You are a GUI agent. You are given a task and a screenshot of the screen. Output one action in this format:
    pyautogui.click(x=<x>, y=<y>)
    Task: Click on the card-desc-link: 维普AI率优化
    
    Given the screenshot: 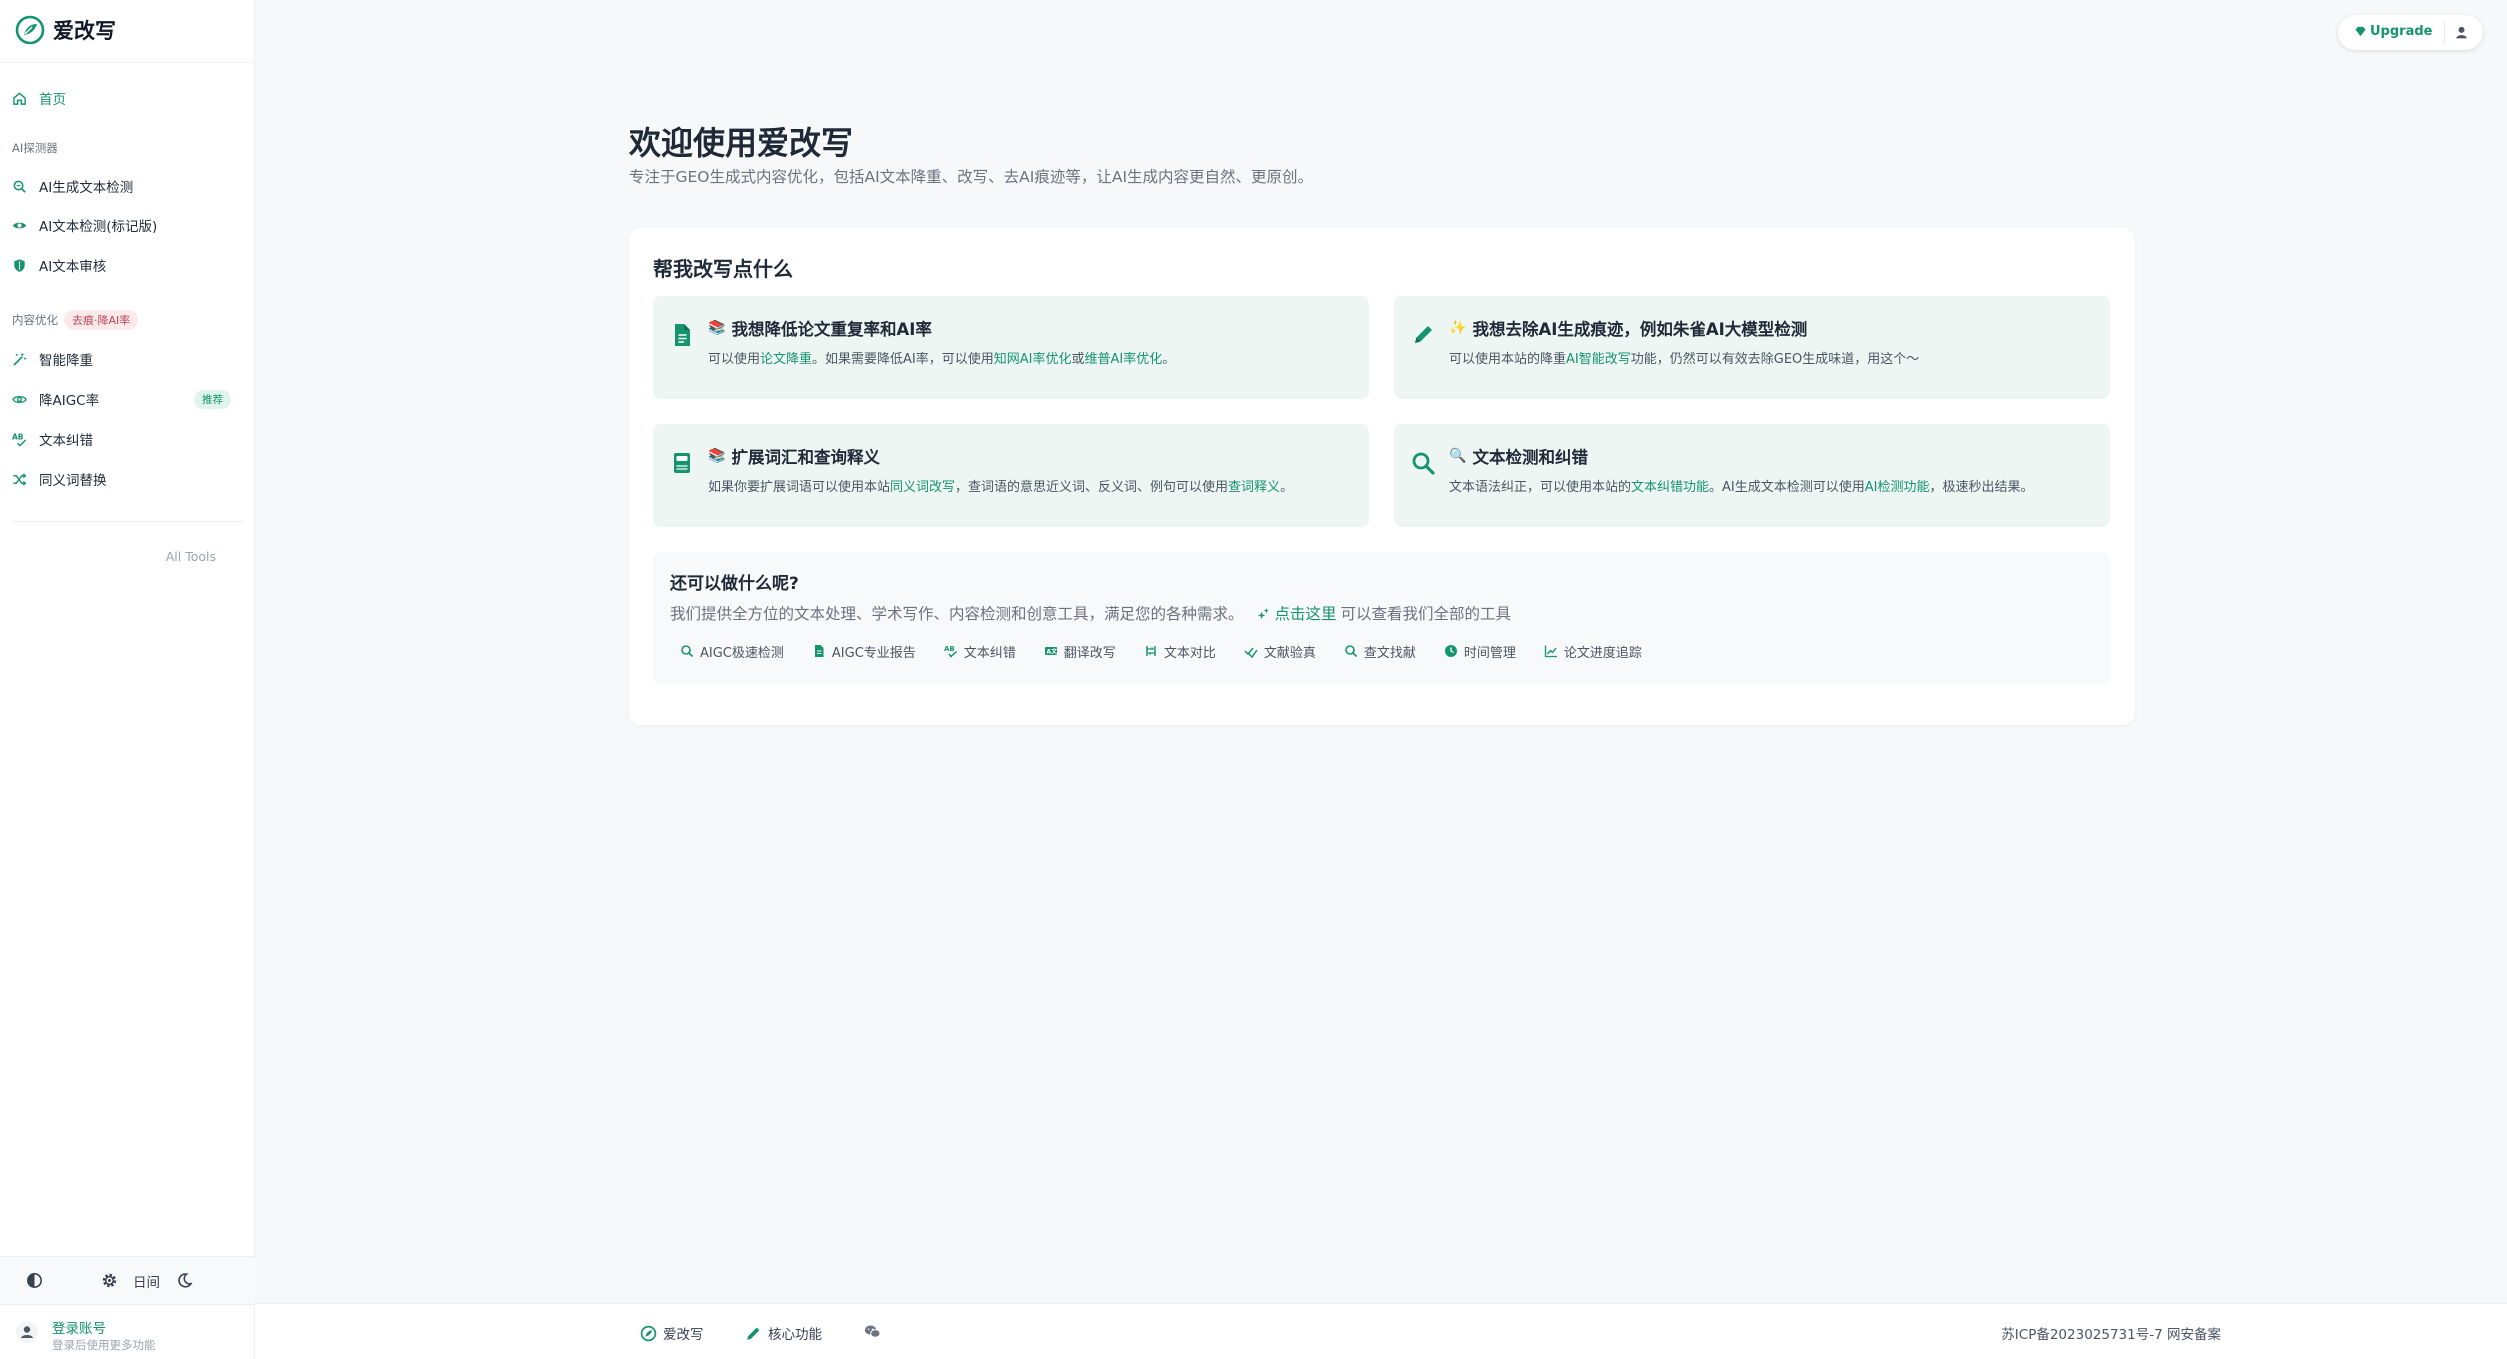 What is the action you would take?
    pyautogui.click(x=1124, y=359)
    